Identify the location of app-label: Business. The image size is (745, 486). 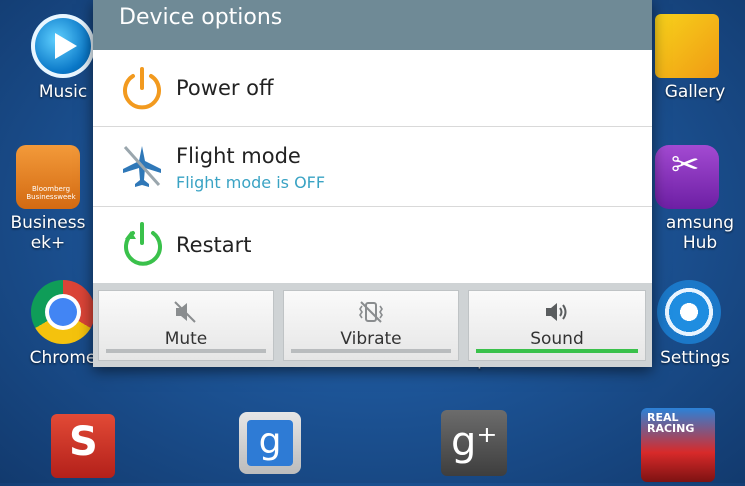
(48, 223).